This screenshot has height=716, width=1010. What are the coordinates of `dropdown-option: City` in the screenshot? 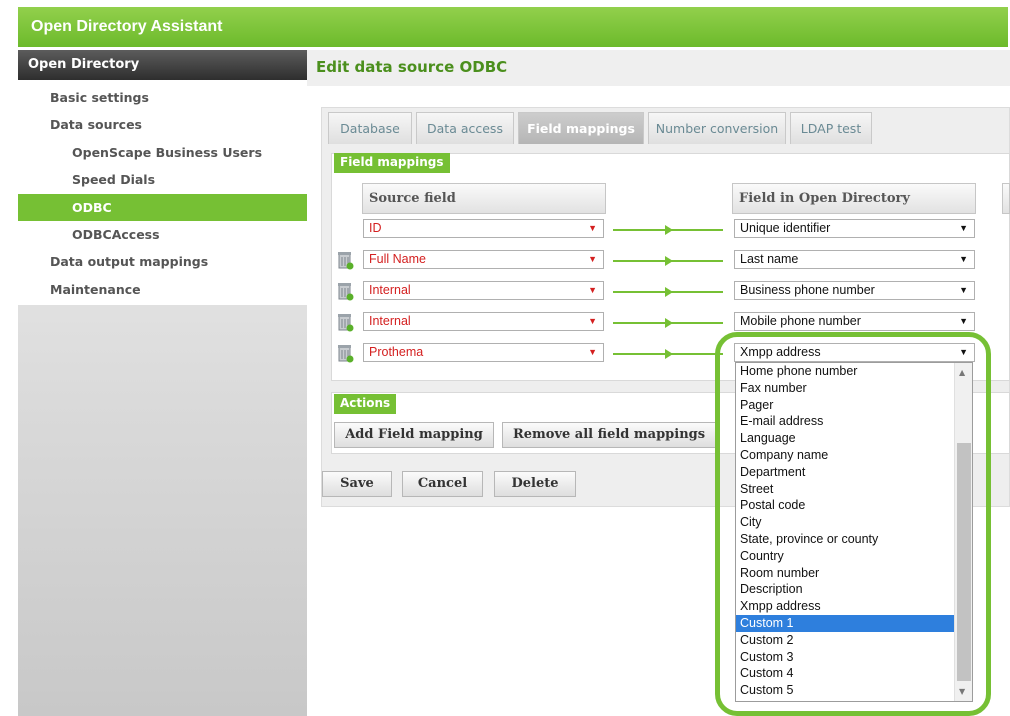 It's located at (845, 522).